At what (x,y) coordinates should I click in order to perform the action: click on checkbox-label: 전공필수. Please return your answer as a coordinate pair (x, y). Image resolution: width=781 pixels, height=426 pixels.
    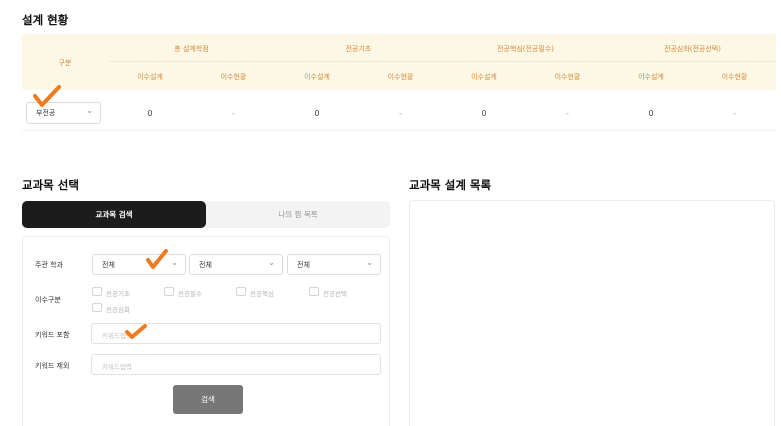
    Looking at the image, I should click on (190, 294).